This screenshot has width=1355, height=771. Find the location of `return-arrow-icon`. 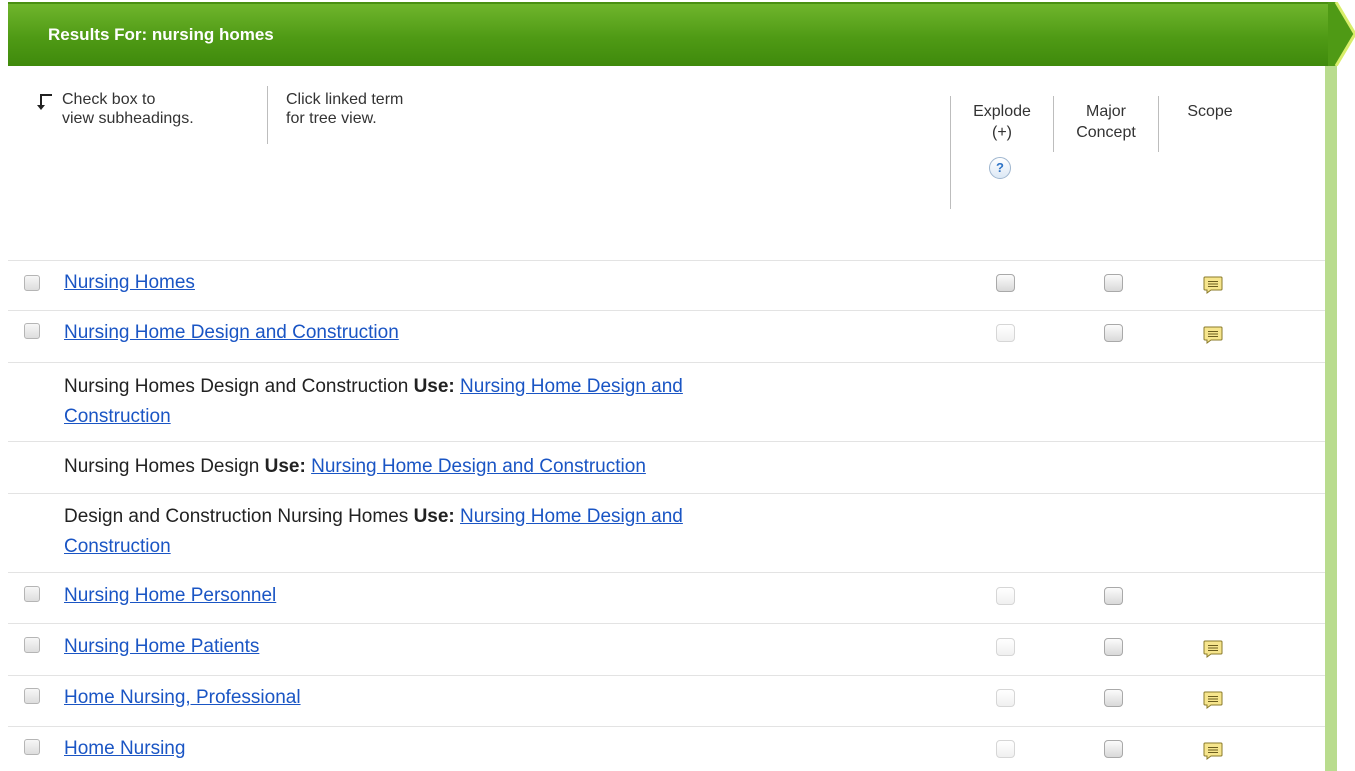

return-arrow-icon is located at coordinates (44, 102).